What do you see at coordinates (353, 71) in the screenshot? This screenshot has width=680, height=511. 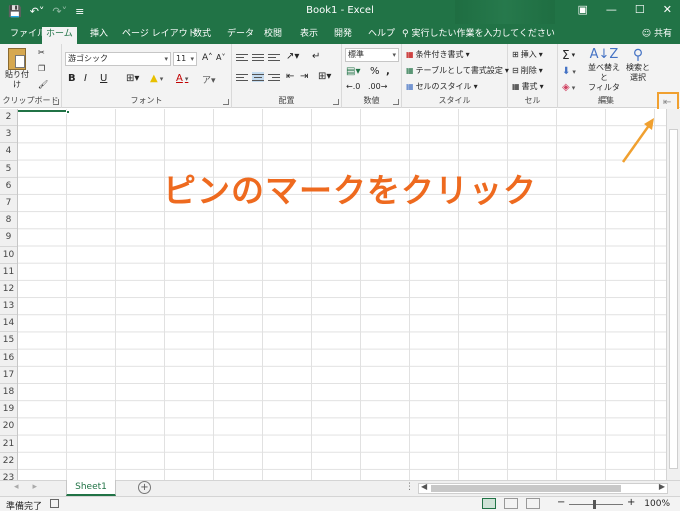 I see `currency-icon: ▤▾` at bounding box center [353, 71].